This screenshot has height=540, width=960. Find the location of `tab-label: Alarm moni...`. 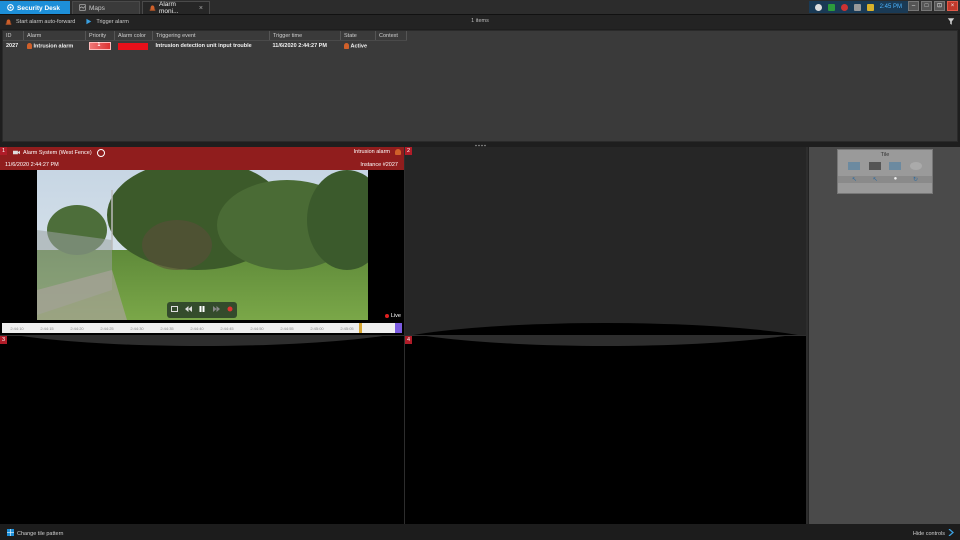

tab-label: Alarm moni... is located at coordinates (169, 8).